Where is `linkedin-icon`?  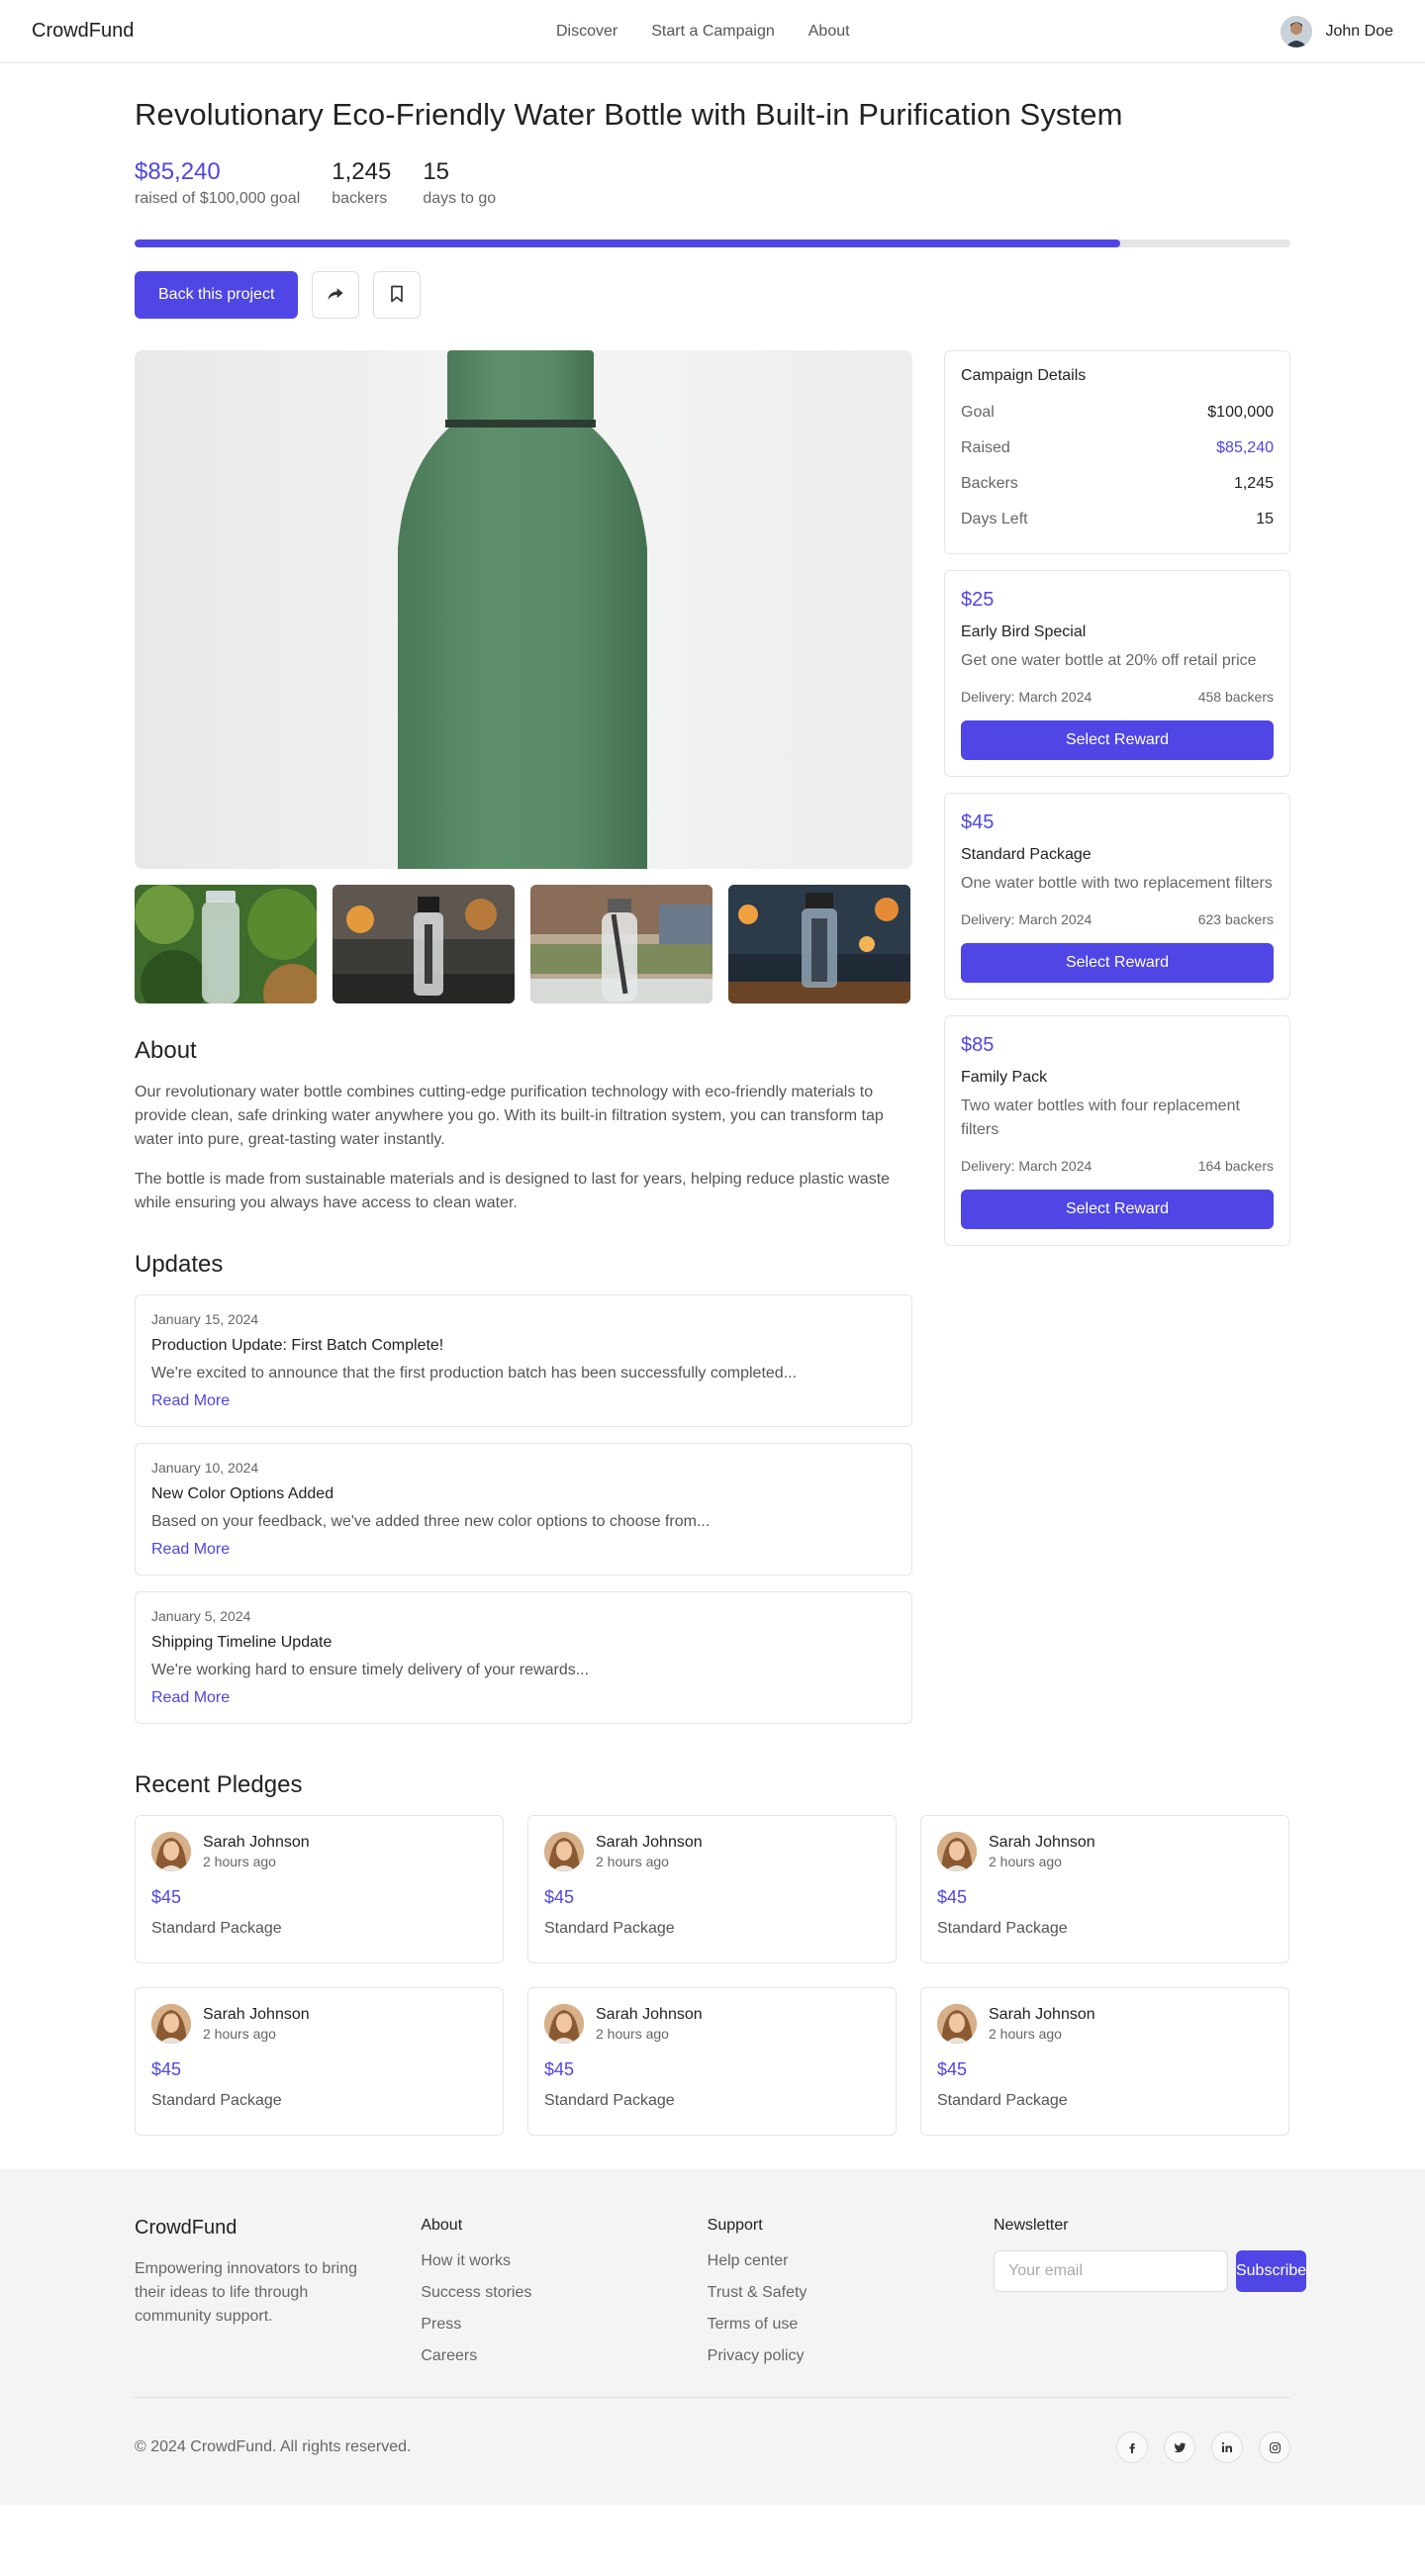 linkedin-icon is located at coordinates (1227, 2447).